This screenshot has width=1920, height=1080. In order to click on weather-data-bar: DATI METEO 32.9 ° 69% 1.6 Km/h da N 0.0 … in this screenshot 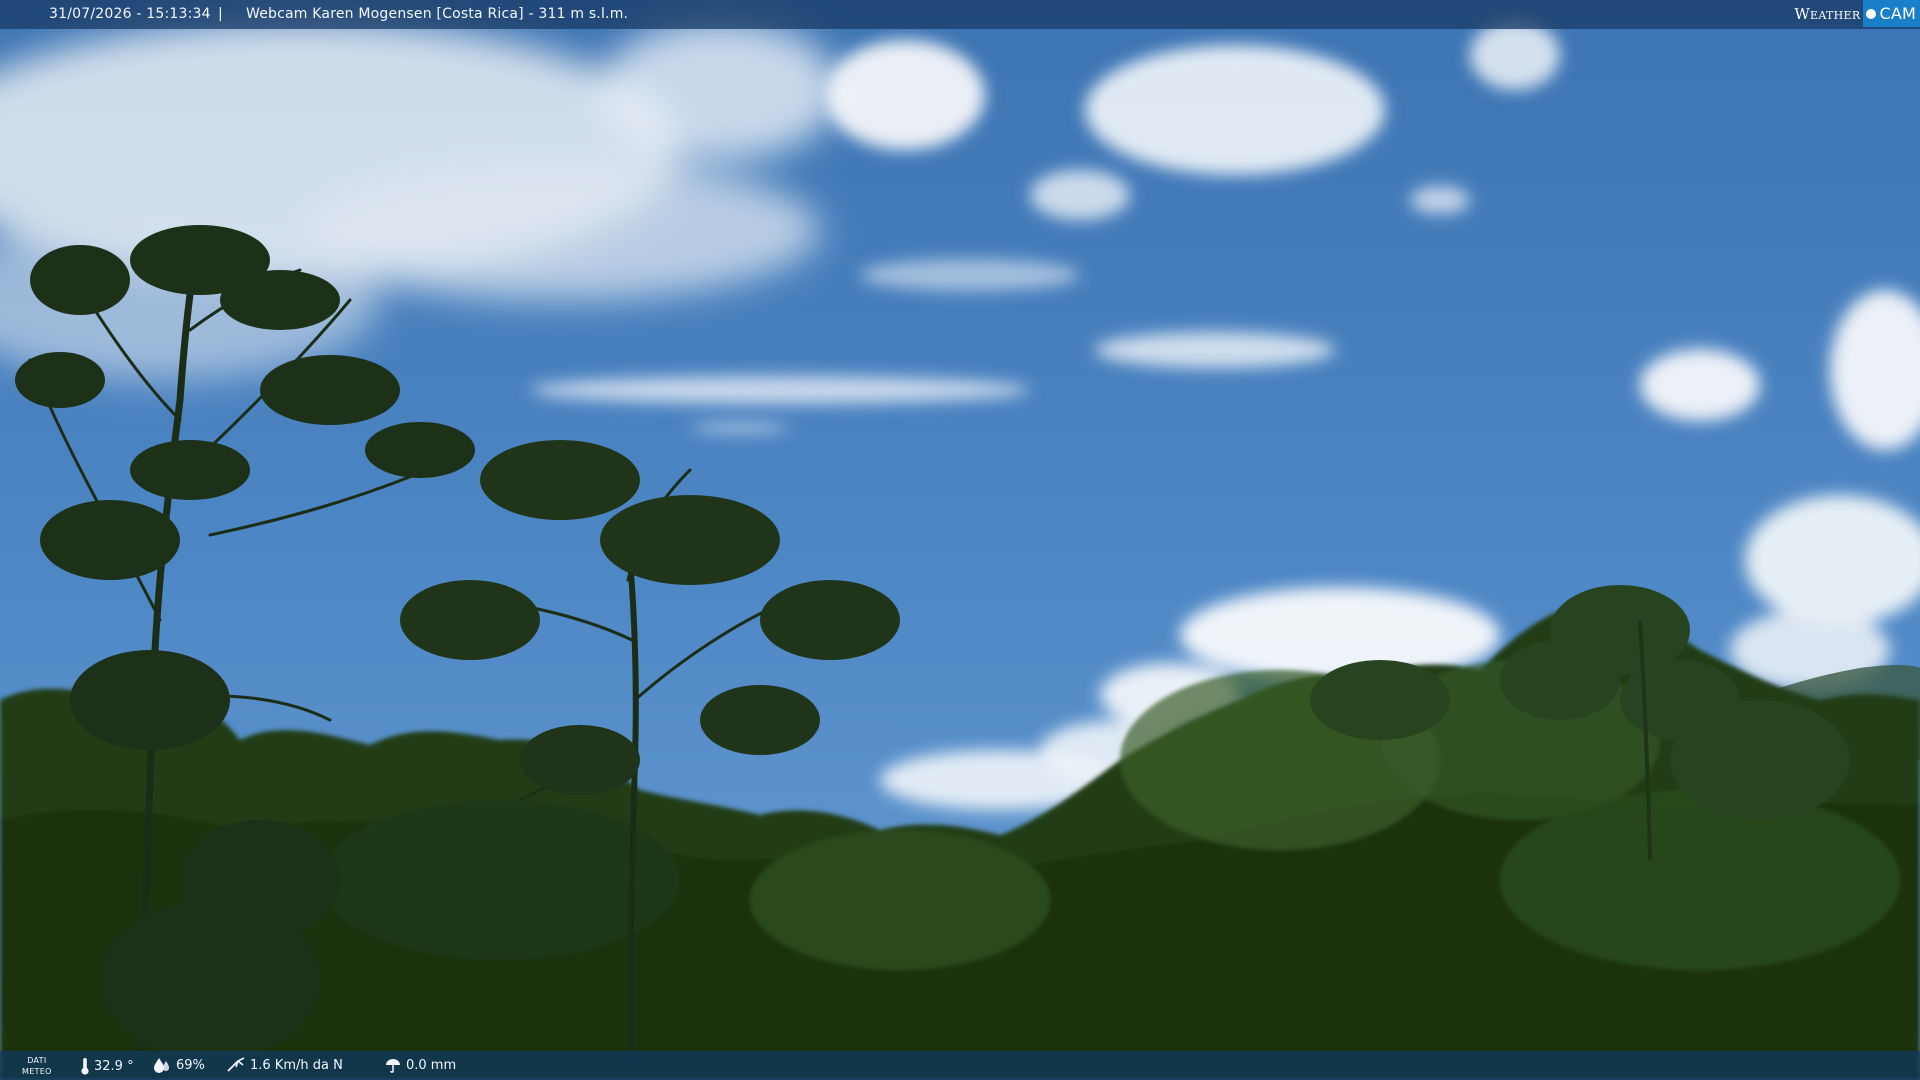, I will do `click(960, 1065)`.